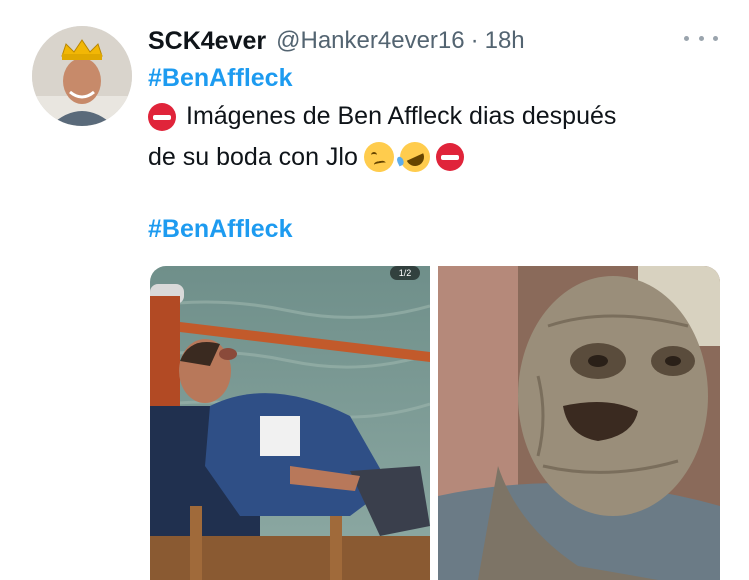 The height and width of the screenshot is (580, 749). Describe the element at coordinates (378, 157) in the screenshot. I see `woozy-face-icon` at that location.